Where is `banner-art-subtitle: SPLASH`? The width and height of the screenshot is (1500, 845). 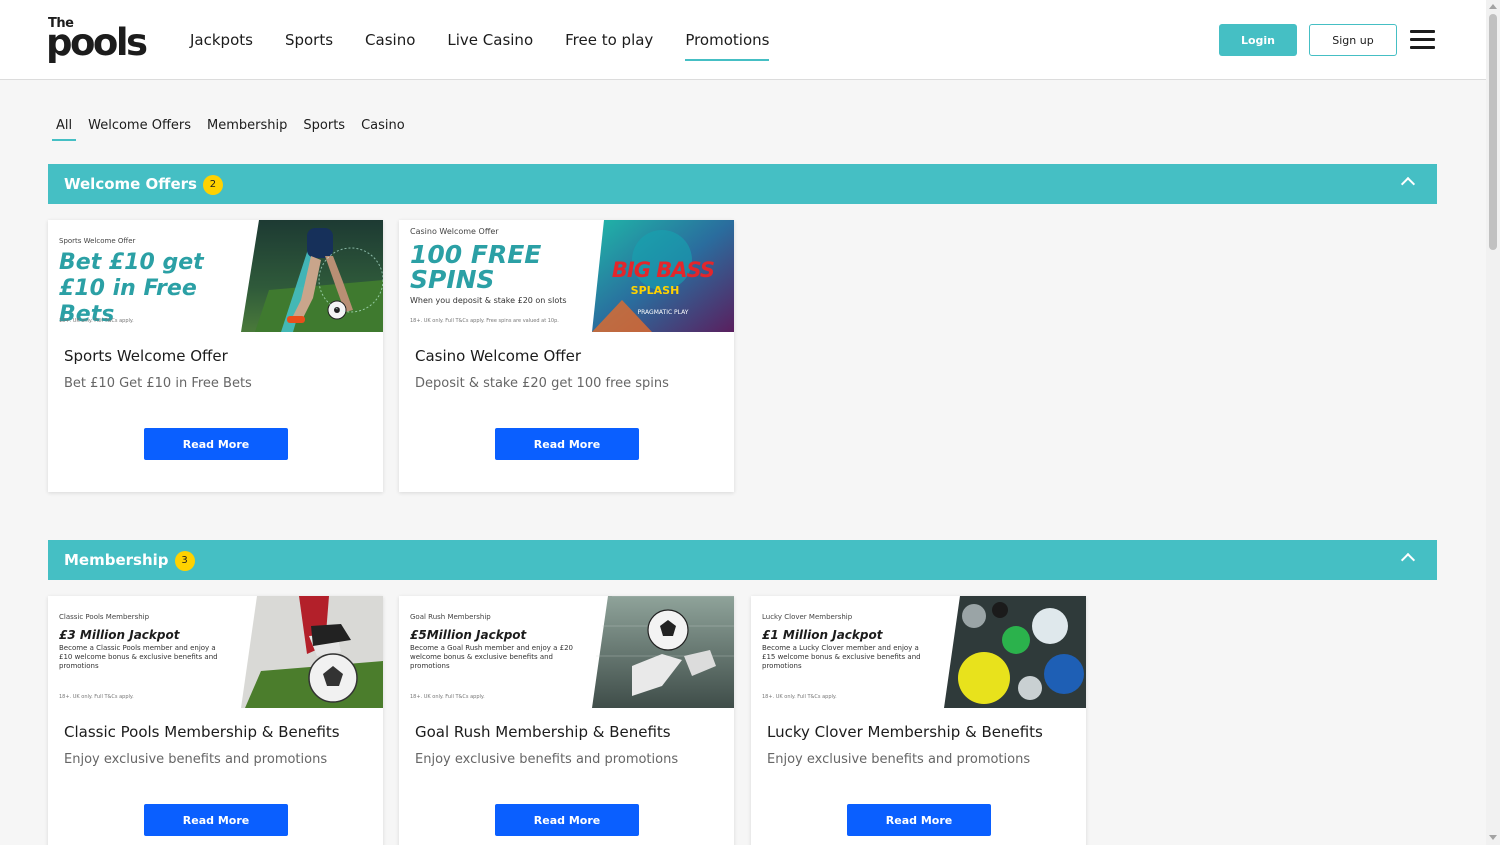 banner-art-subtitle: SPLASH is located at coordinates (655, 290).